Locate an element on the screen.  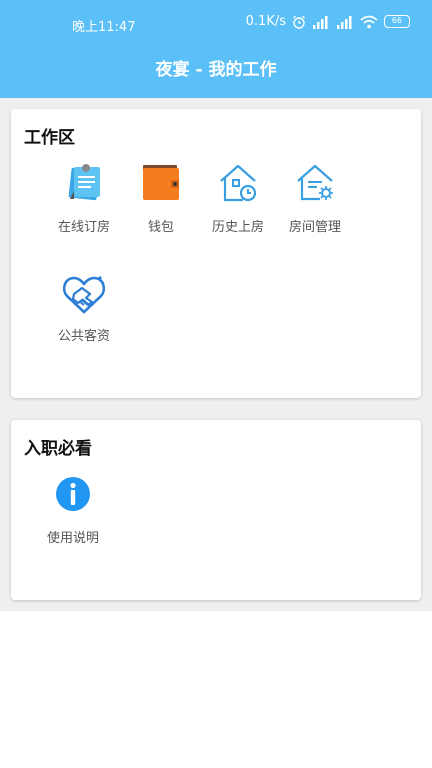
app-header: 晚上11:47 0.1K/s 66 夜宴 - 我的工作 is located at coordinates (216, 49).